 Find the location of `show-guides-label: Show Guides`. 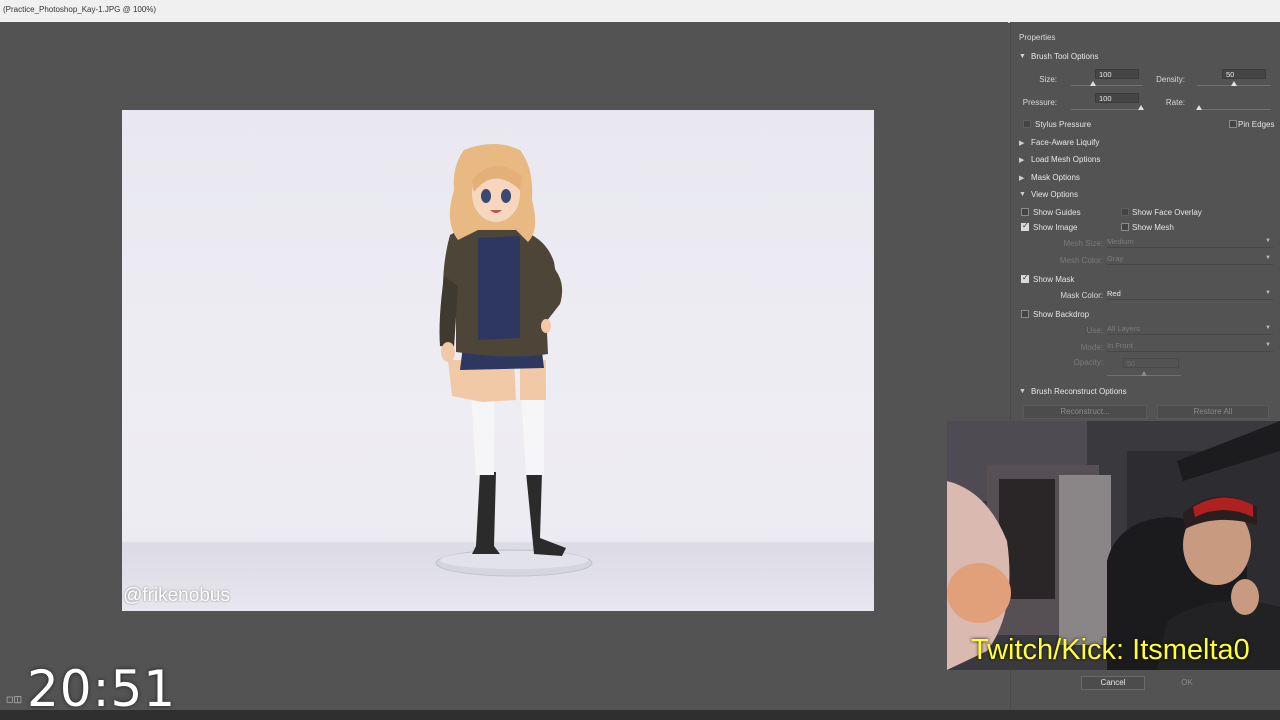

show-guides-label: Show Guides is located at coordinates (1057, 212).